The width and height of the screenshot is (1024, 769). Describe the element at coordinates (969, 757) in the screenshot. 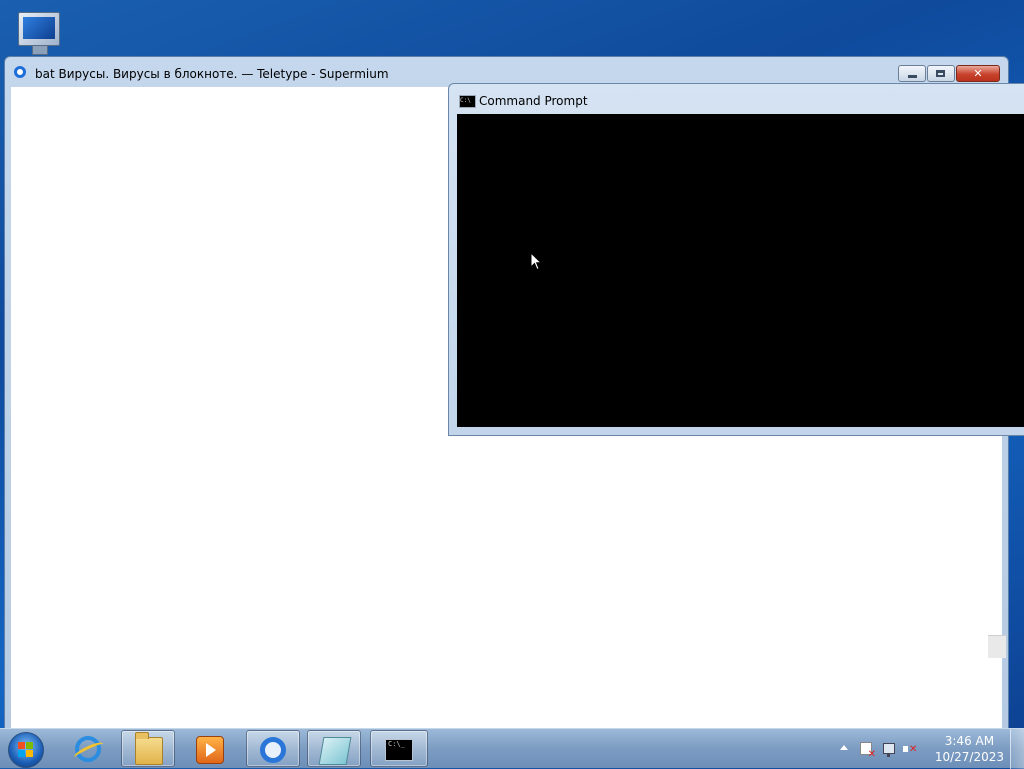

I see `clock-date: 10/27/2023` at that location.